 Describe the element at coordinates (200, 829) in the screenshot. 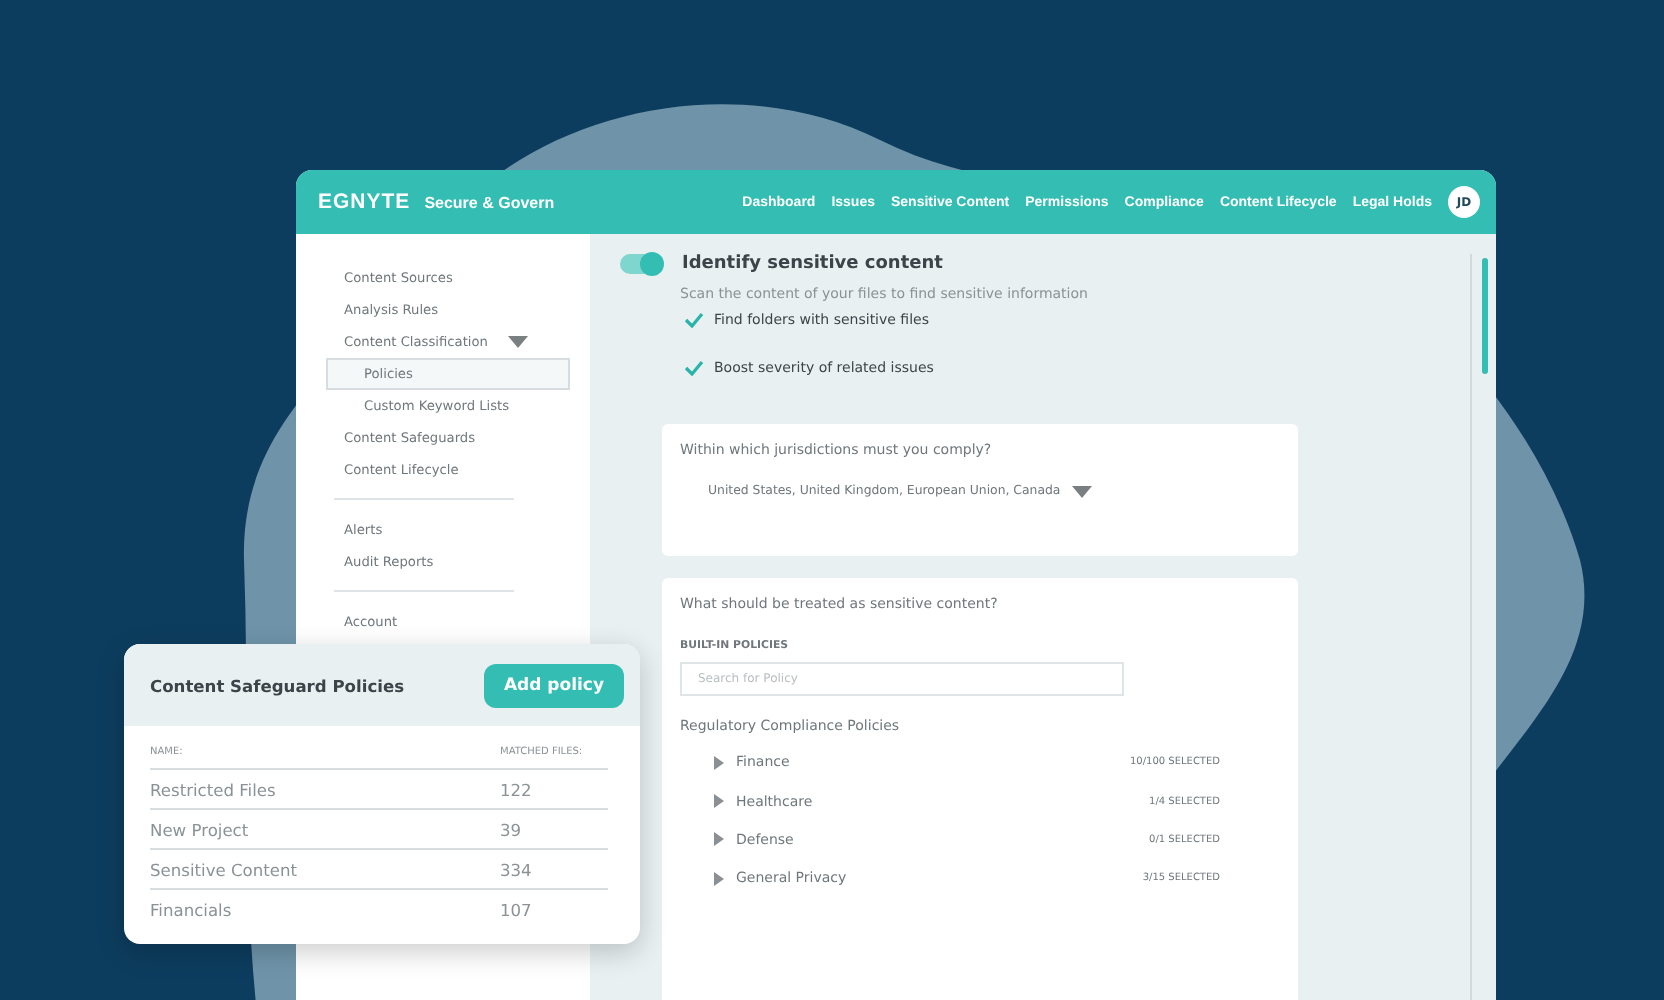

I see `table-cell-text: New Project` at that location.